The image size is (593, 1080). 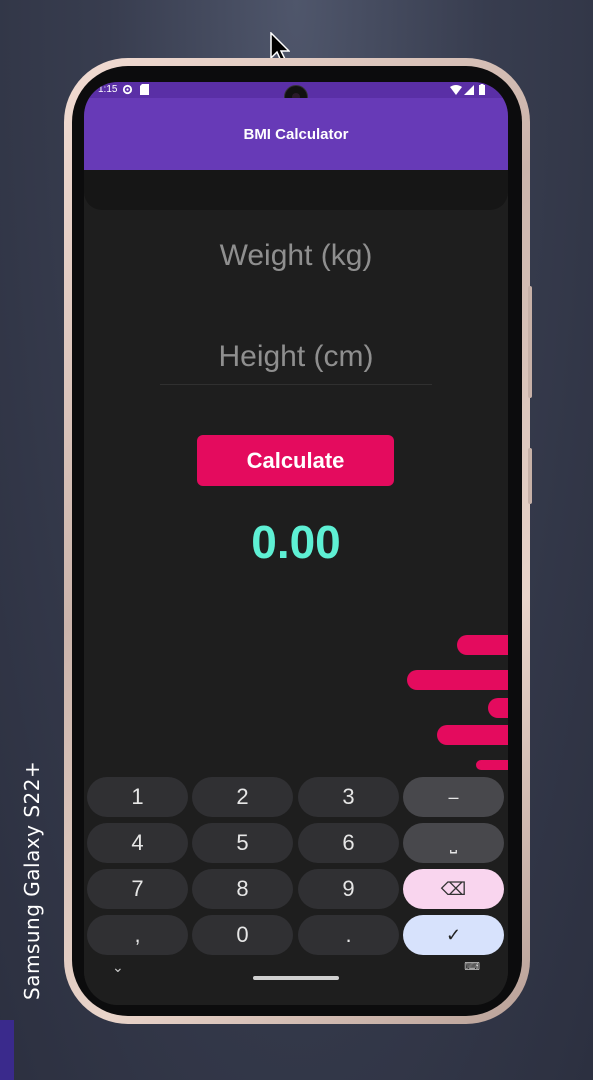 What do you see at coordinates (472, 966) in the screenshot?
I see `keyboard-icon: ⌨` at bounding box center [472, 966].